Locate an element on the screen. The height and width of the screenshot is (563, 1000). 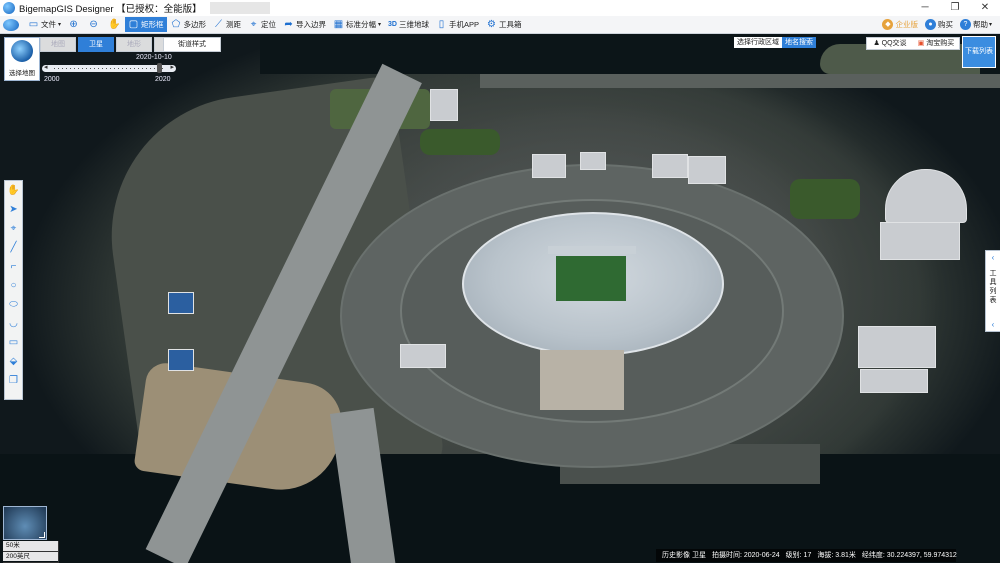
polyline-icon: ⌐ is located at coordinates (13, 266).